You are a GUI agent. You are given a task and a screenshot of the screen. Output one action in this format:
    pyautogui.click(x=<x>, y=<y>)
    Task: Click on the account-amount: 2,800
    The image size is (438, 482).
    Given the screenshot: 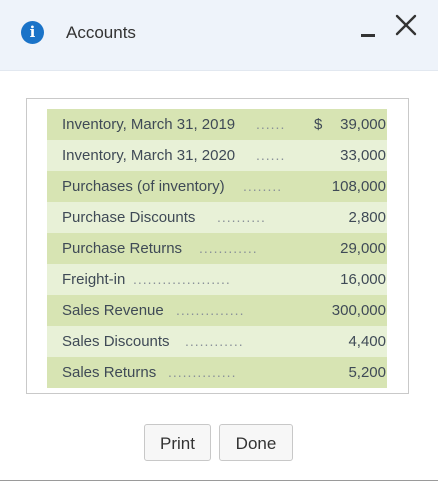 What is the action you would take?
    pyautogui.click(x=367, y=217)
    